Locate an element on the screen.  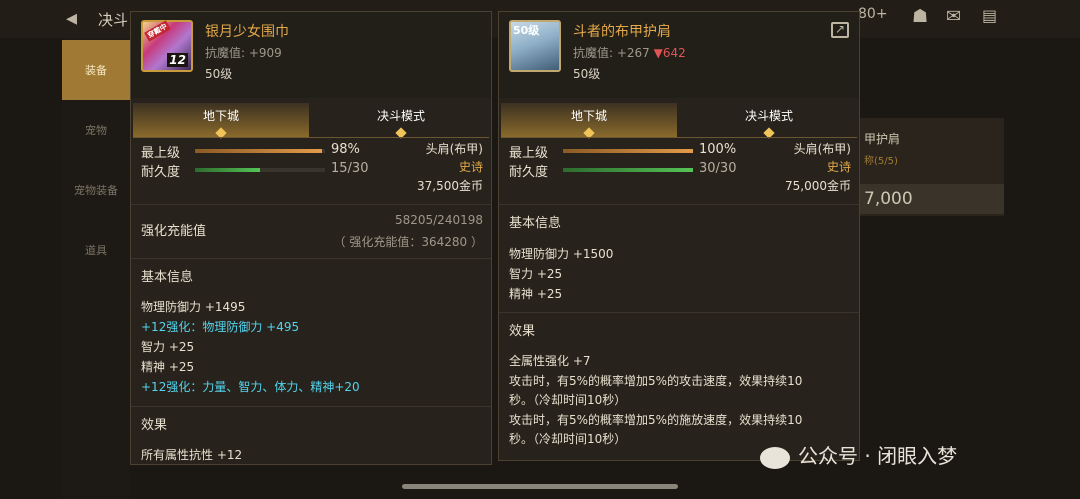
enhance-stat-line: +12强化：物理防御力 +495 is located at coordinates (220, 327).